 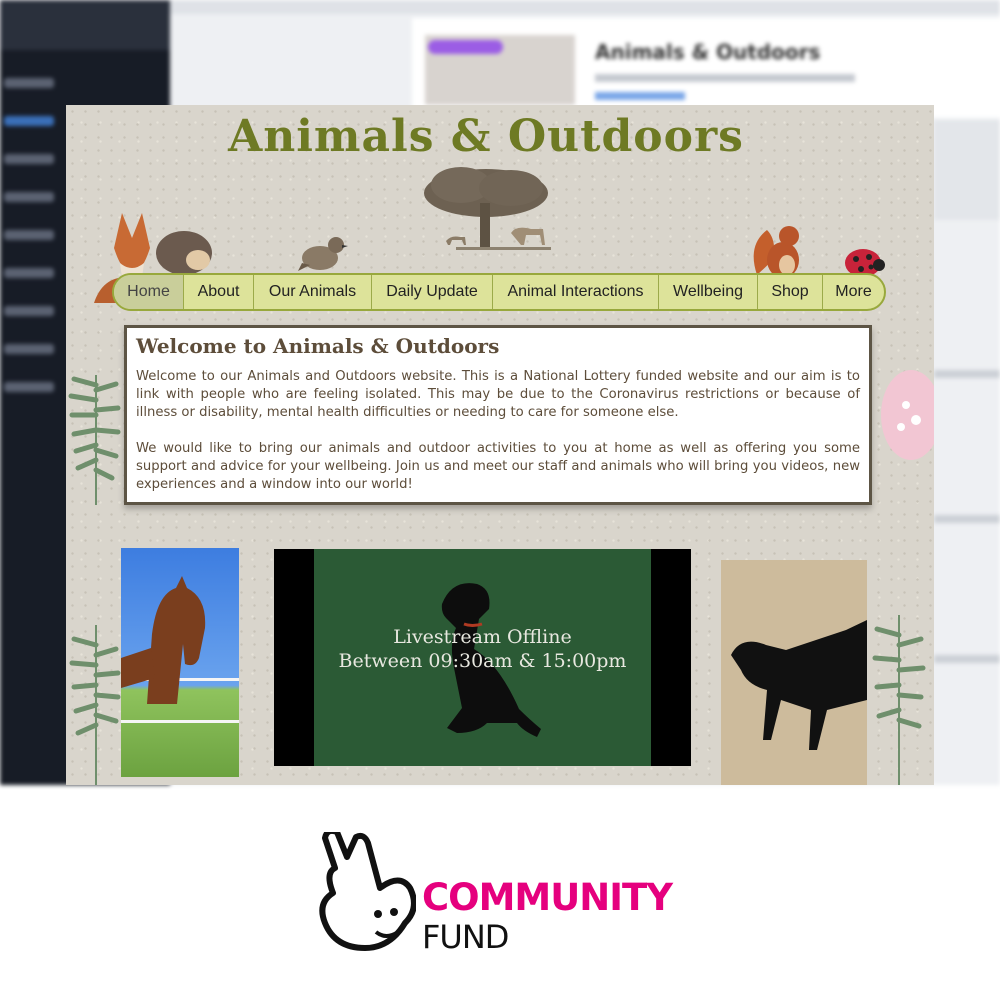 I want to click on nav-item-daily-update: Daily Update, so click(x=432, y=292).